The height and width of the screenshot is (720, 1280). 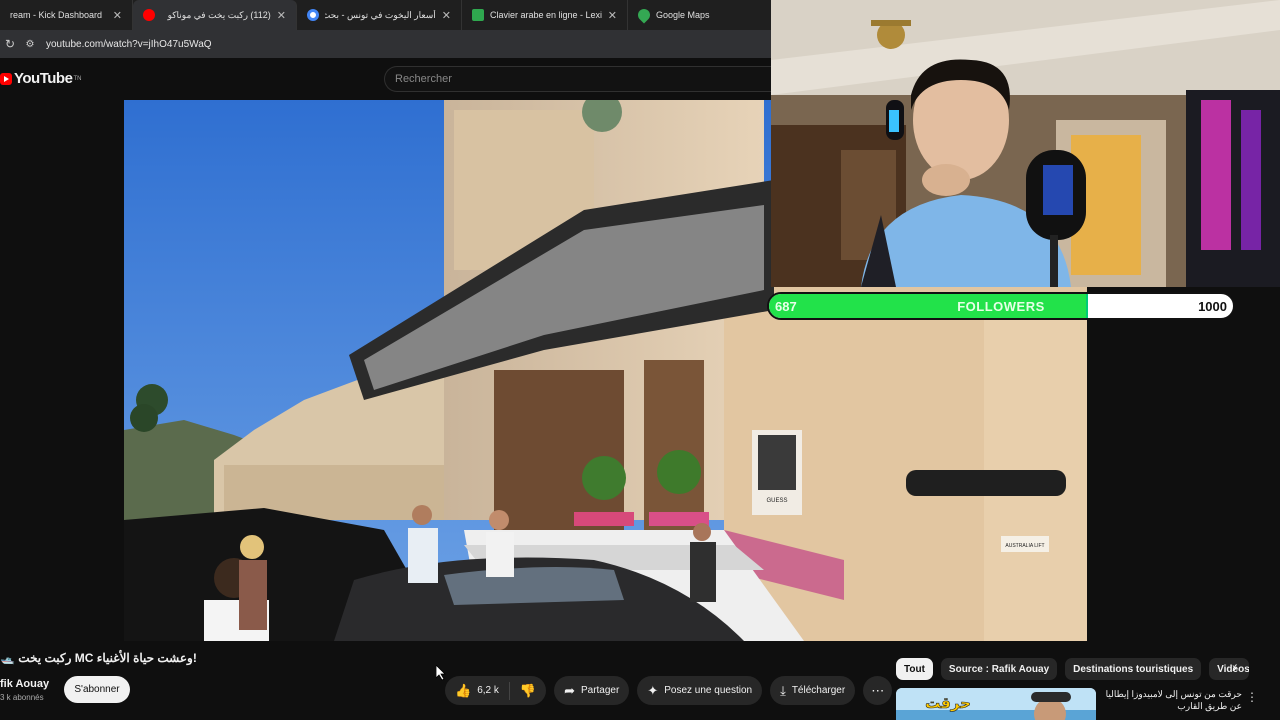 I want to click on tab-title: Google Maps, so click(x=683, y=15).